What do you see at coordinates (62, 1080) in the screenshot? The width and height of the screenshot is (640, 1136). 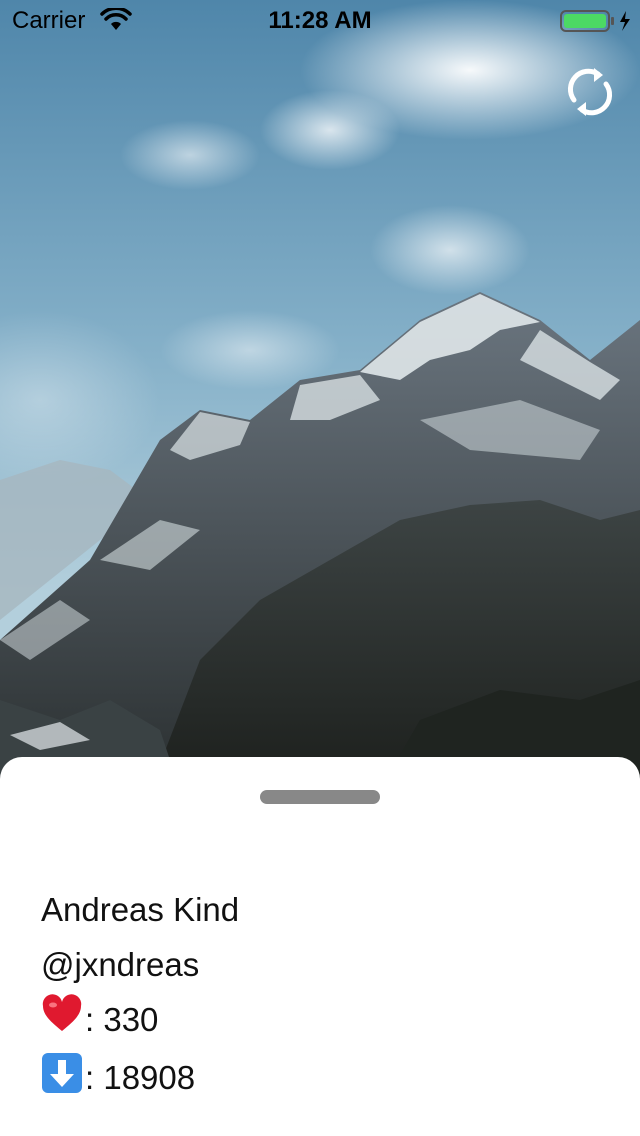 I see `down-arrow-icon` at bounding box center [62, 1080].